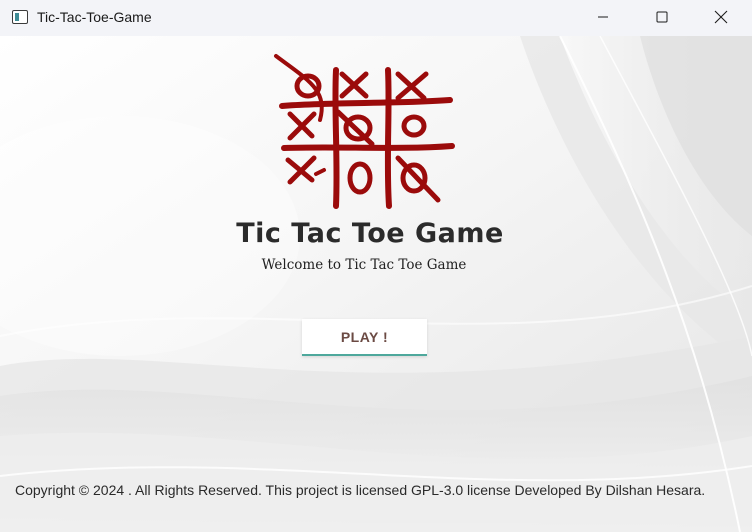  I want to click on maximize-icon, so click(662, 17).